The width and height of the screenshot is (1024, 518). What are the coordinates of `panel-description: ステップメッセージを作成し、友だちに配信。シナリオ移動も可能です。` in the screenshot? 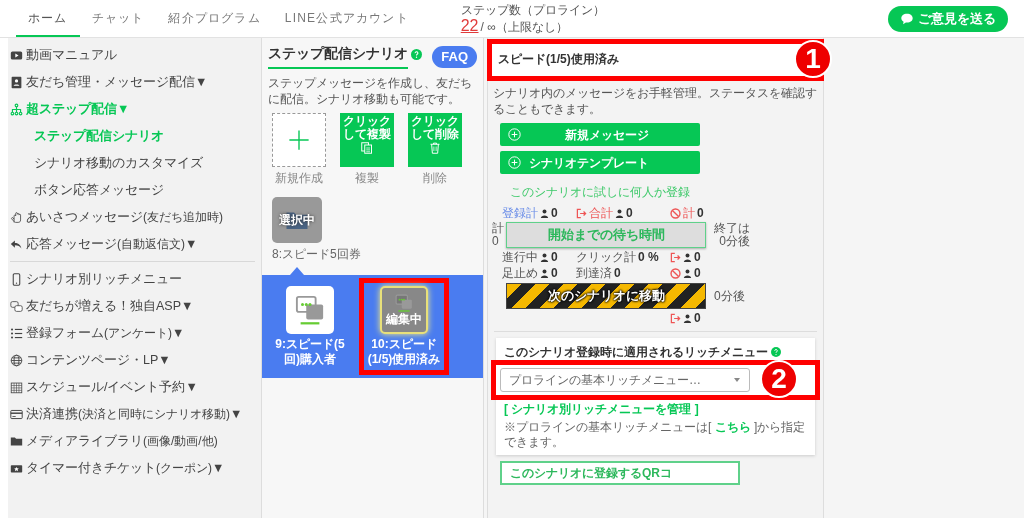 It's located at (370, 91).